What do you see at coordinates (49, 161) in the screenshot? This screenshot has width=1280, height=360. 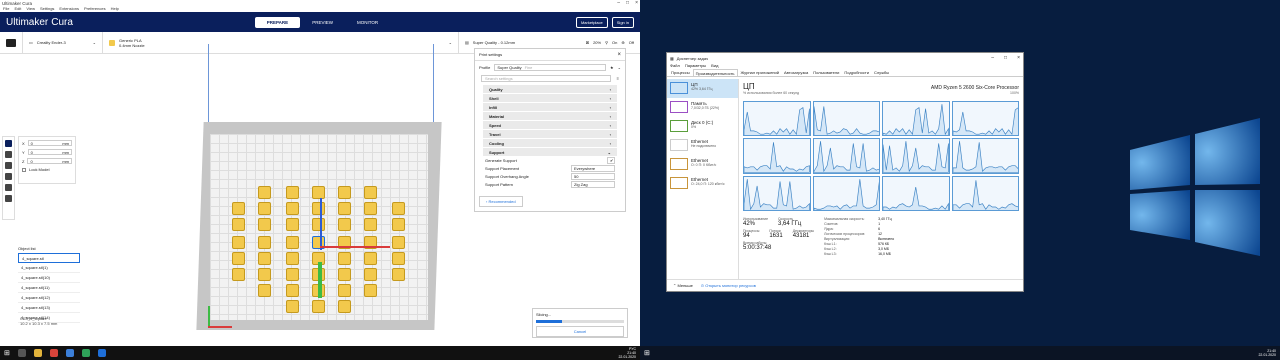 I see `z-field: 0 mm` at bounding box center [49, 161].